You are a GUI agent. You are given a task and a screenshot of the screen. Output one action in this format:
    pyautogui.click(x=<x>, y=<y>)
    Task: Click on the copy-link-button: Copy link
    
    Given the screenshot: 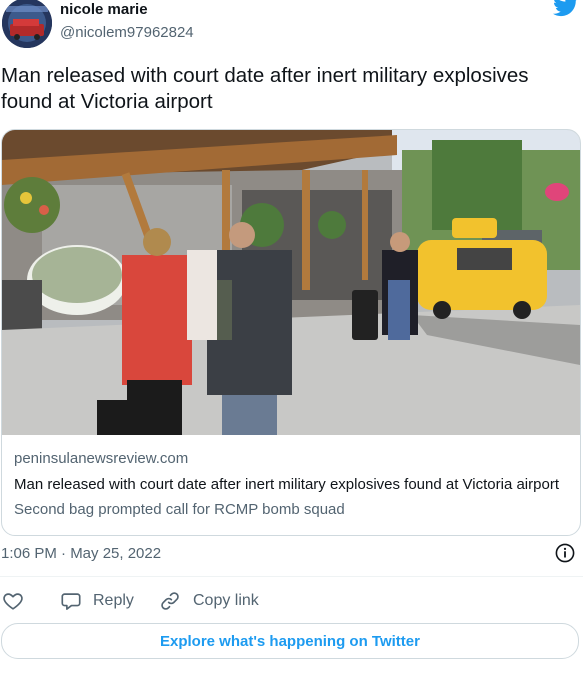 What is the action you would take?
    pyautogui.click(x=209, y=601)
    